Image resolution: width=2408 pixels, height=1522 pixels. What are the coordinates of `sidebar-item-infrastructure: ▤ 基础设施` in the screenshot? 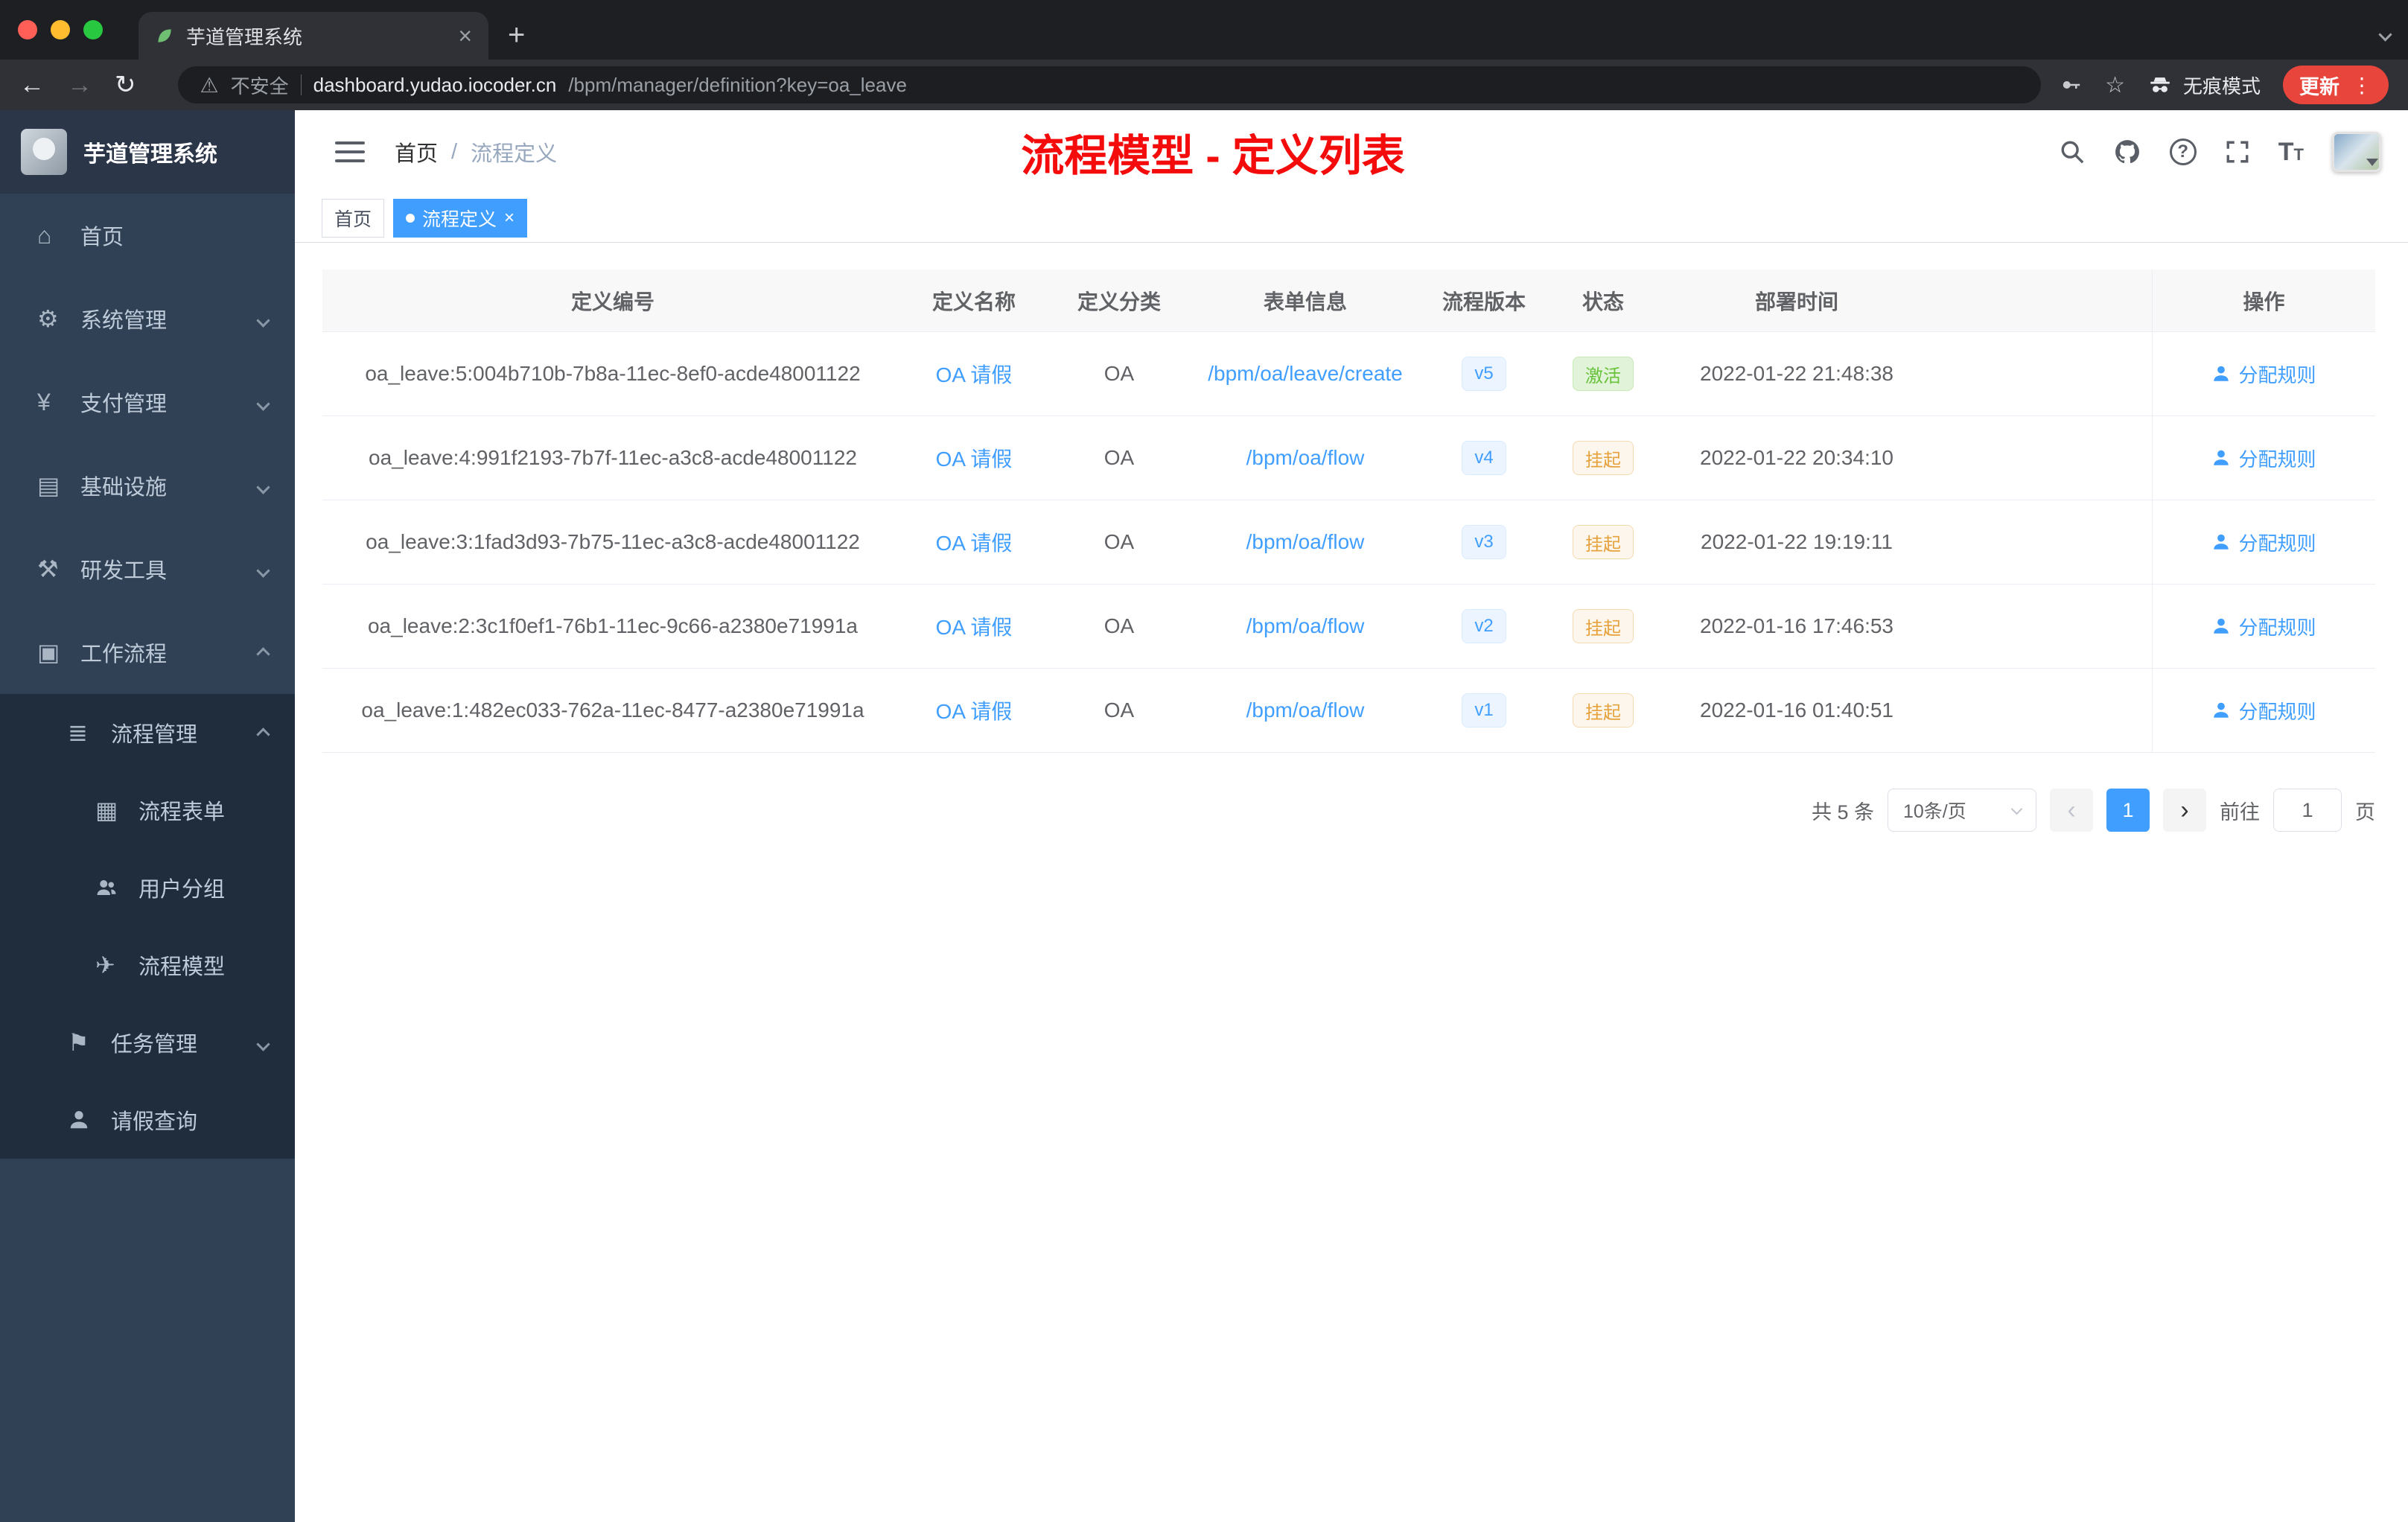 It's located at (147, 485).